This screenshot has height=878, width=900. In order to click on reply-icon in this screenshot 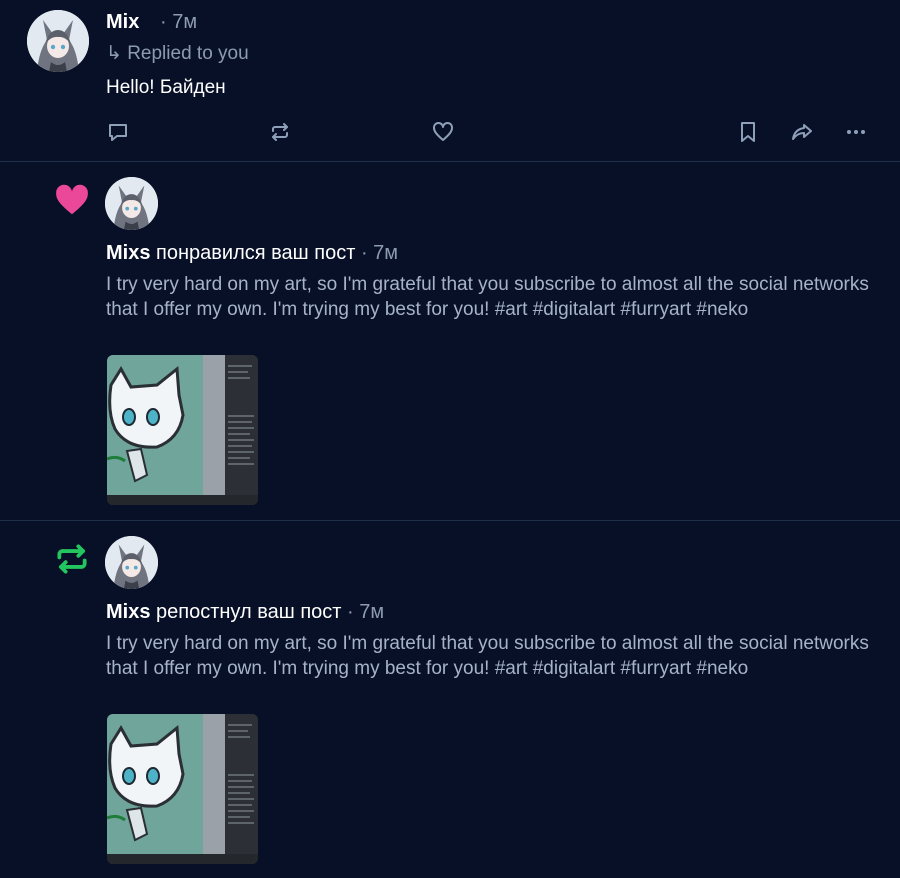, I will do `click(118, 132)`.